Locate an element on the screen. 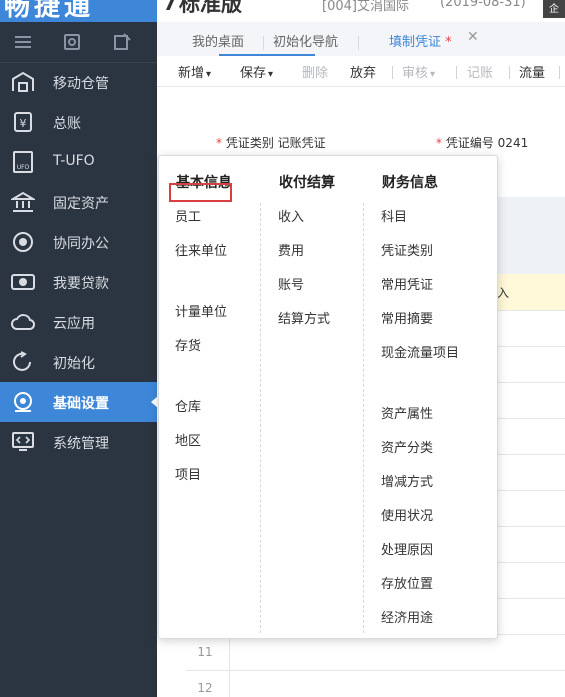 The width and height of the screenshot is (565, 697). menu-item-warehouse: 仓库 is located at coordinates (188, 405).